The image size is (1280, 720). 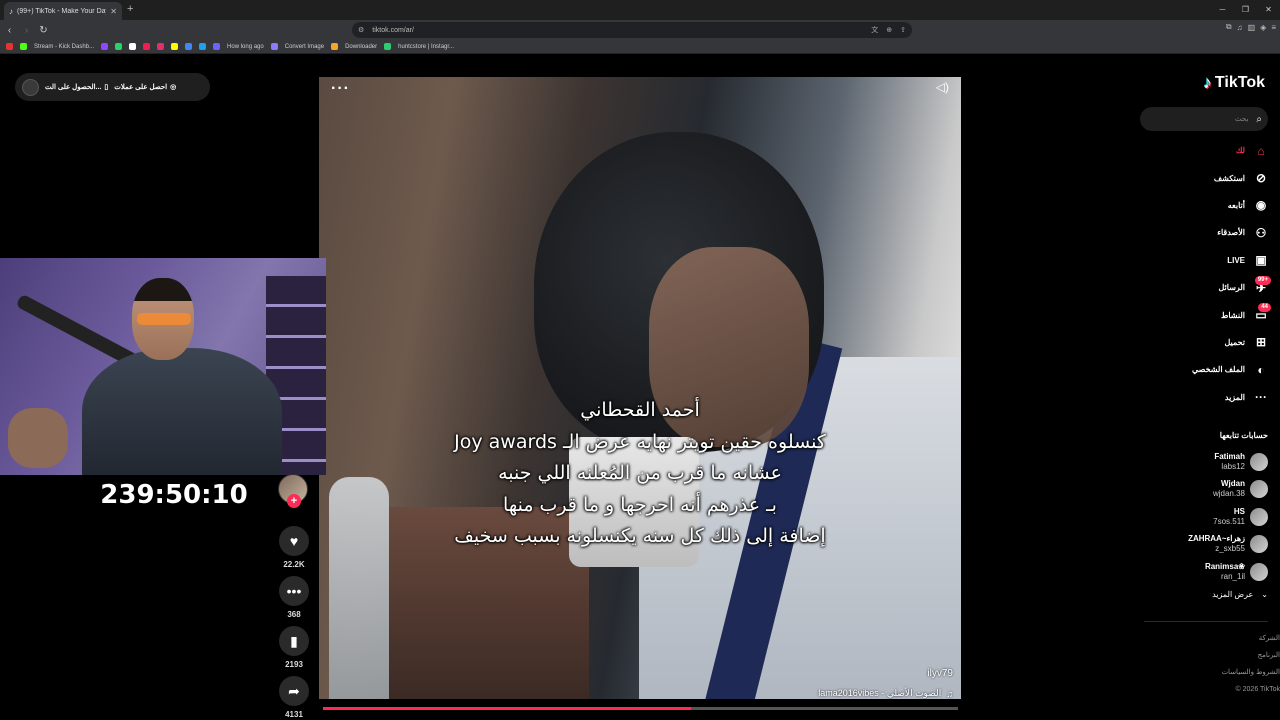 I want to click on following-account: Fatimah labs12, so click(x=1204, y=462).